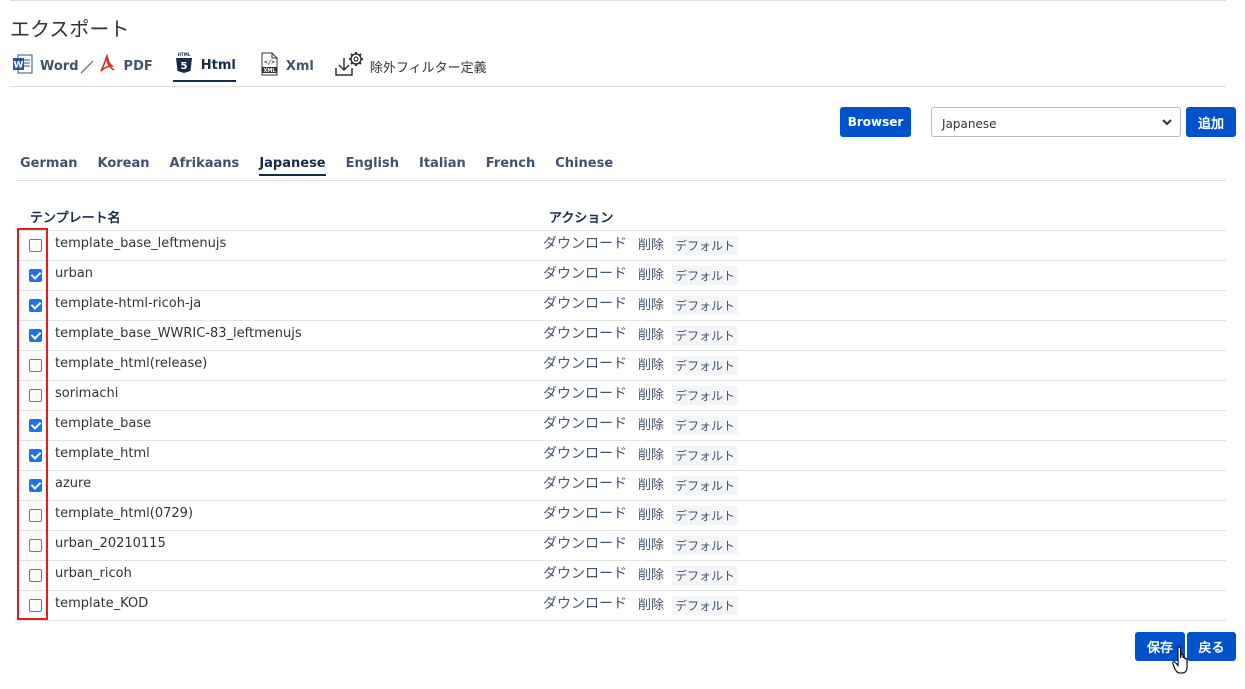 This screenshot has height=689, width=1245. I want to click on tab-html: HTML 5 Html, so click(204, 66).